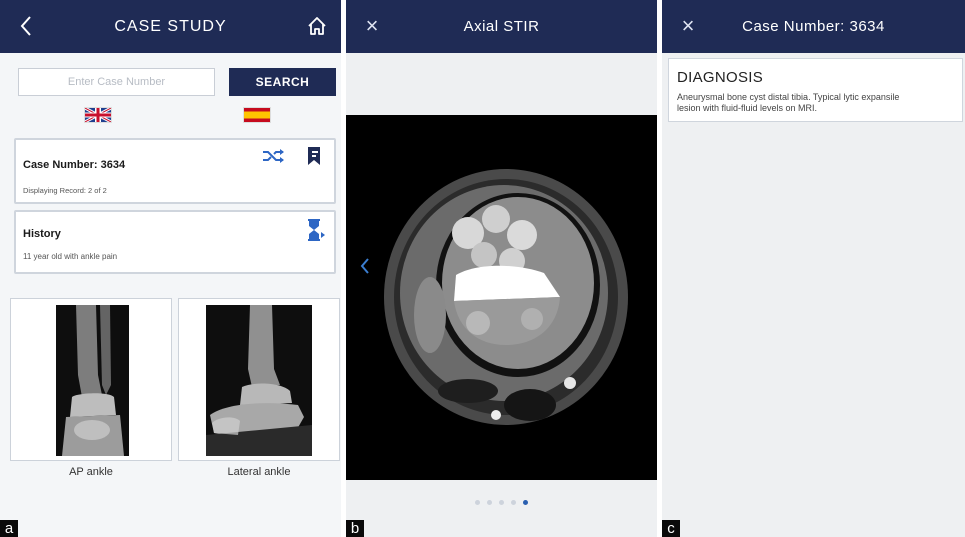  What do you see at coordinates (274, 158) in the screenshot?
I see `shuffle-icon` at bounding box center [274, 158].